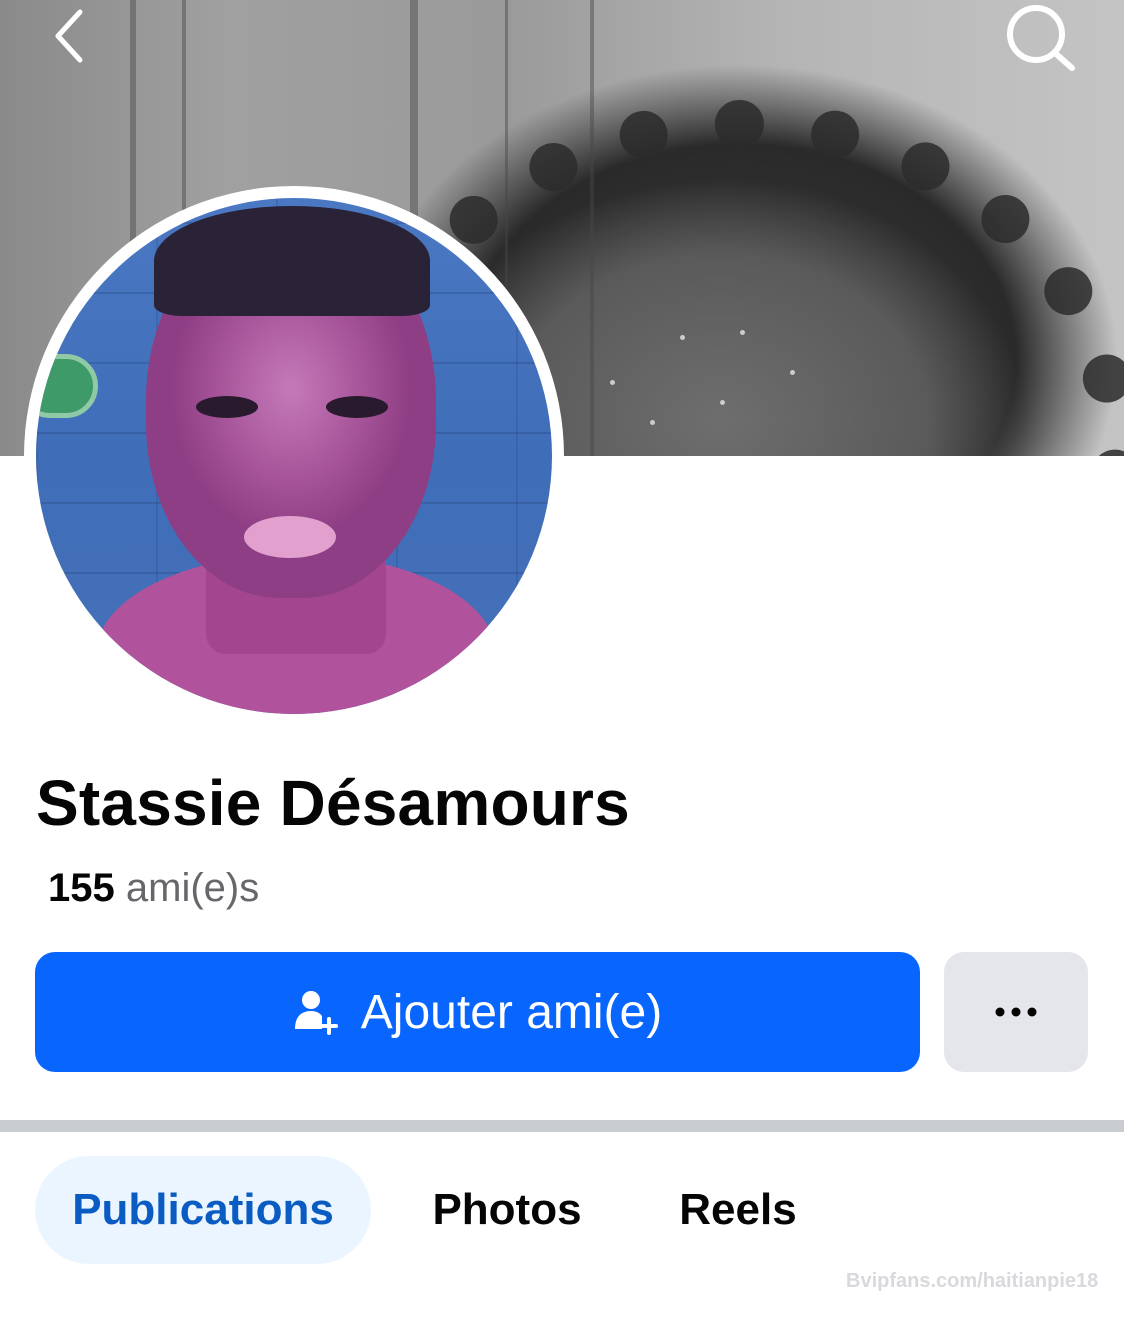 Image resolution: width=1124 pixels, height=1325 pixels. I want to click on watermark: Bvipfans.com/haitianpie18, so click(972, 1281).